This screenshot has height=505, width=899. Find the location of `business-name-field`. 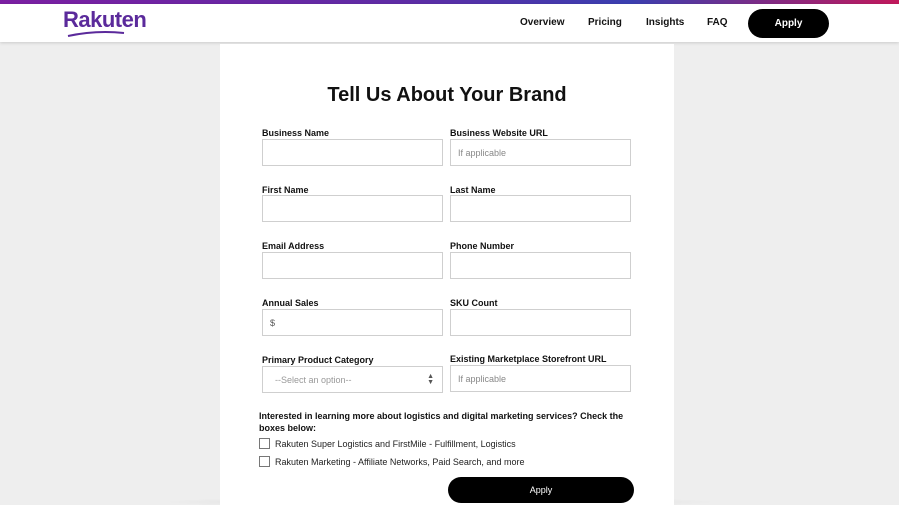

business-name-field is located at coordinates (352, 152).